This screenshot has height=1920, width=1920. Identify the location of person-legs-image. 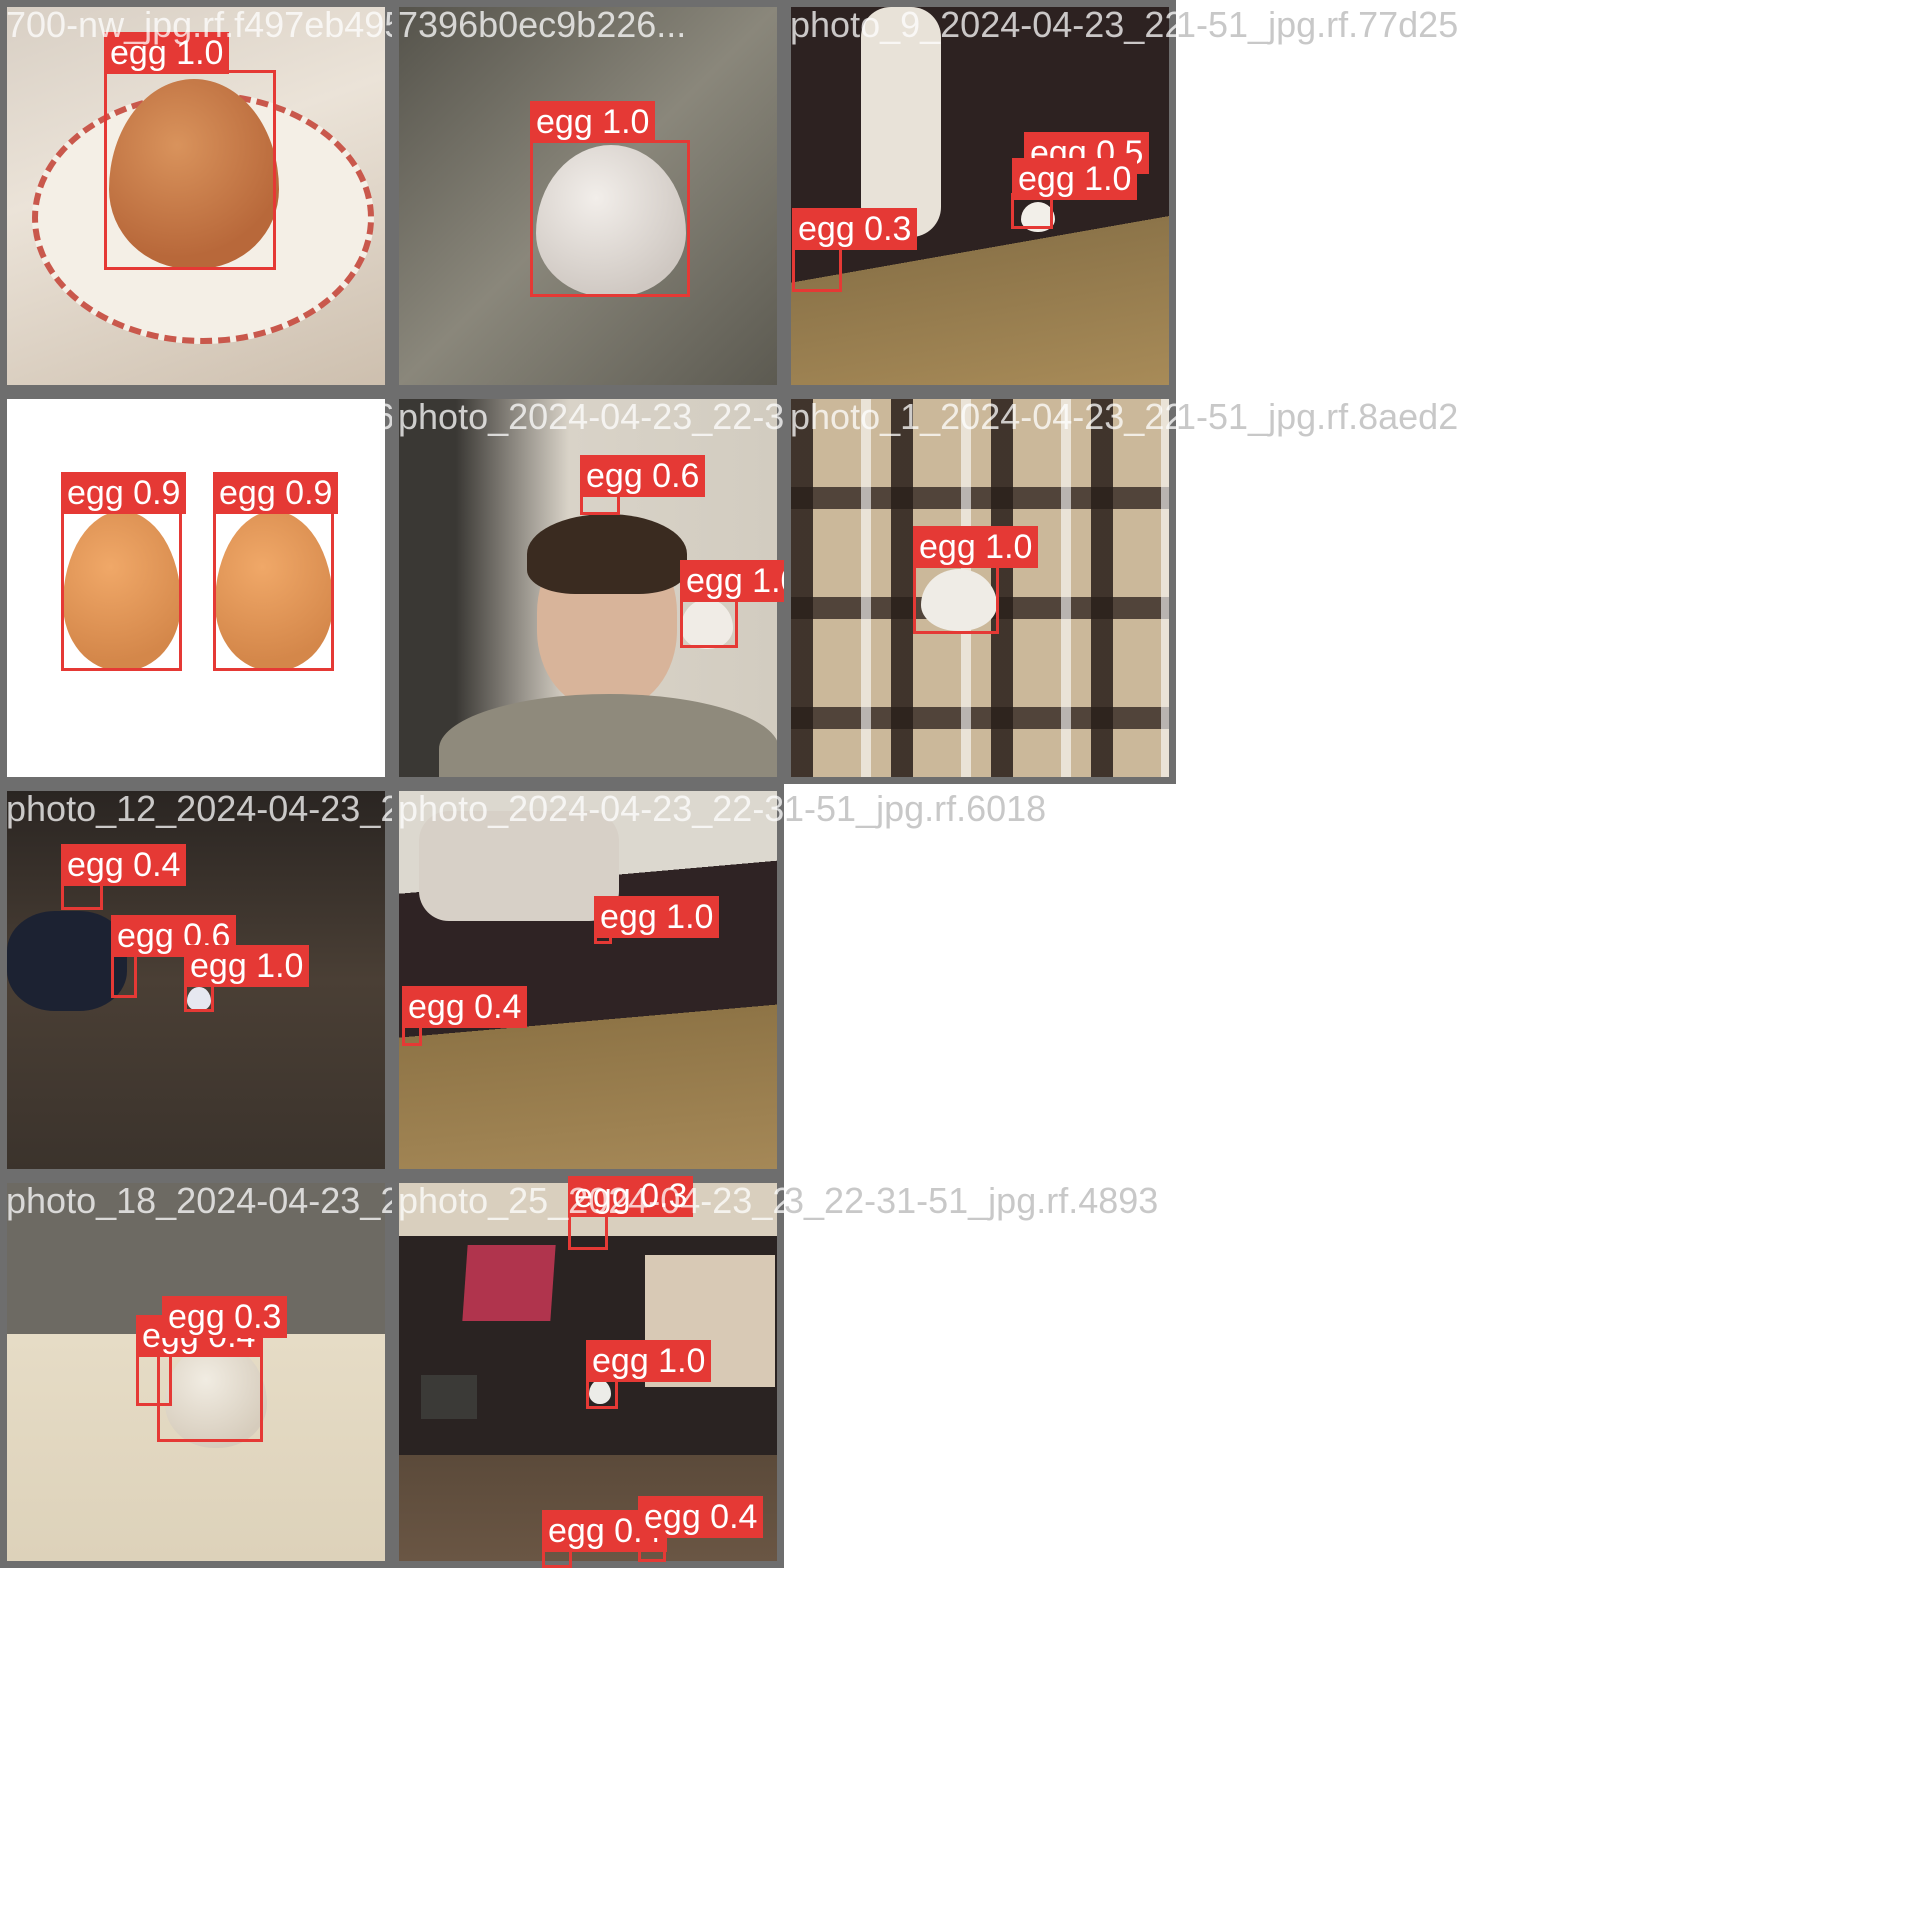
(519, 866).